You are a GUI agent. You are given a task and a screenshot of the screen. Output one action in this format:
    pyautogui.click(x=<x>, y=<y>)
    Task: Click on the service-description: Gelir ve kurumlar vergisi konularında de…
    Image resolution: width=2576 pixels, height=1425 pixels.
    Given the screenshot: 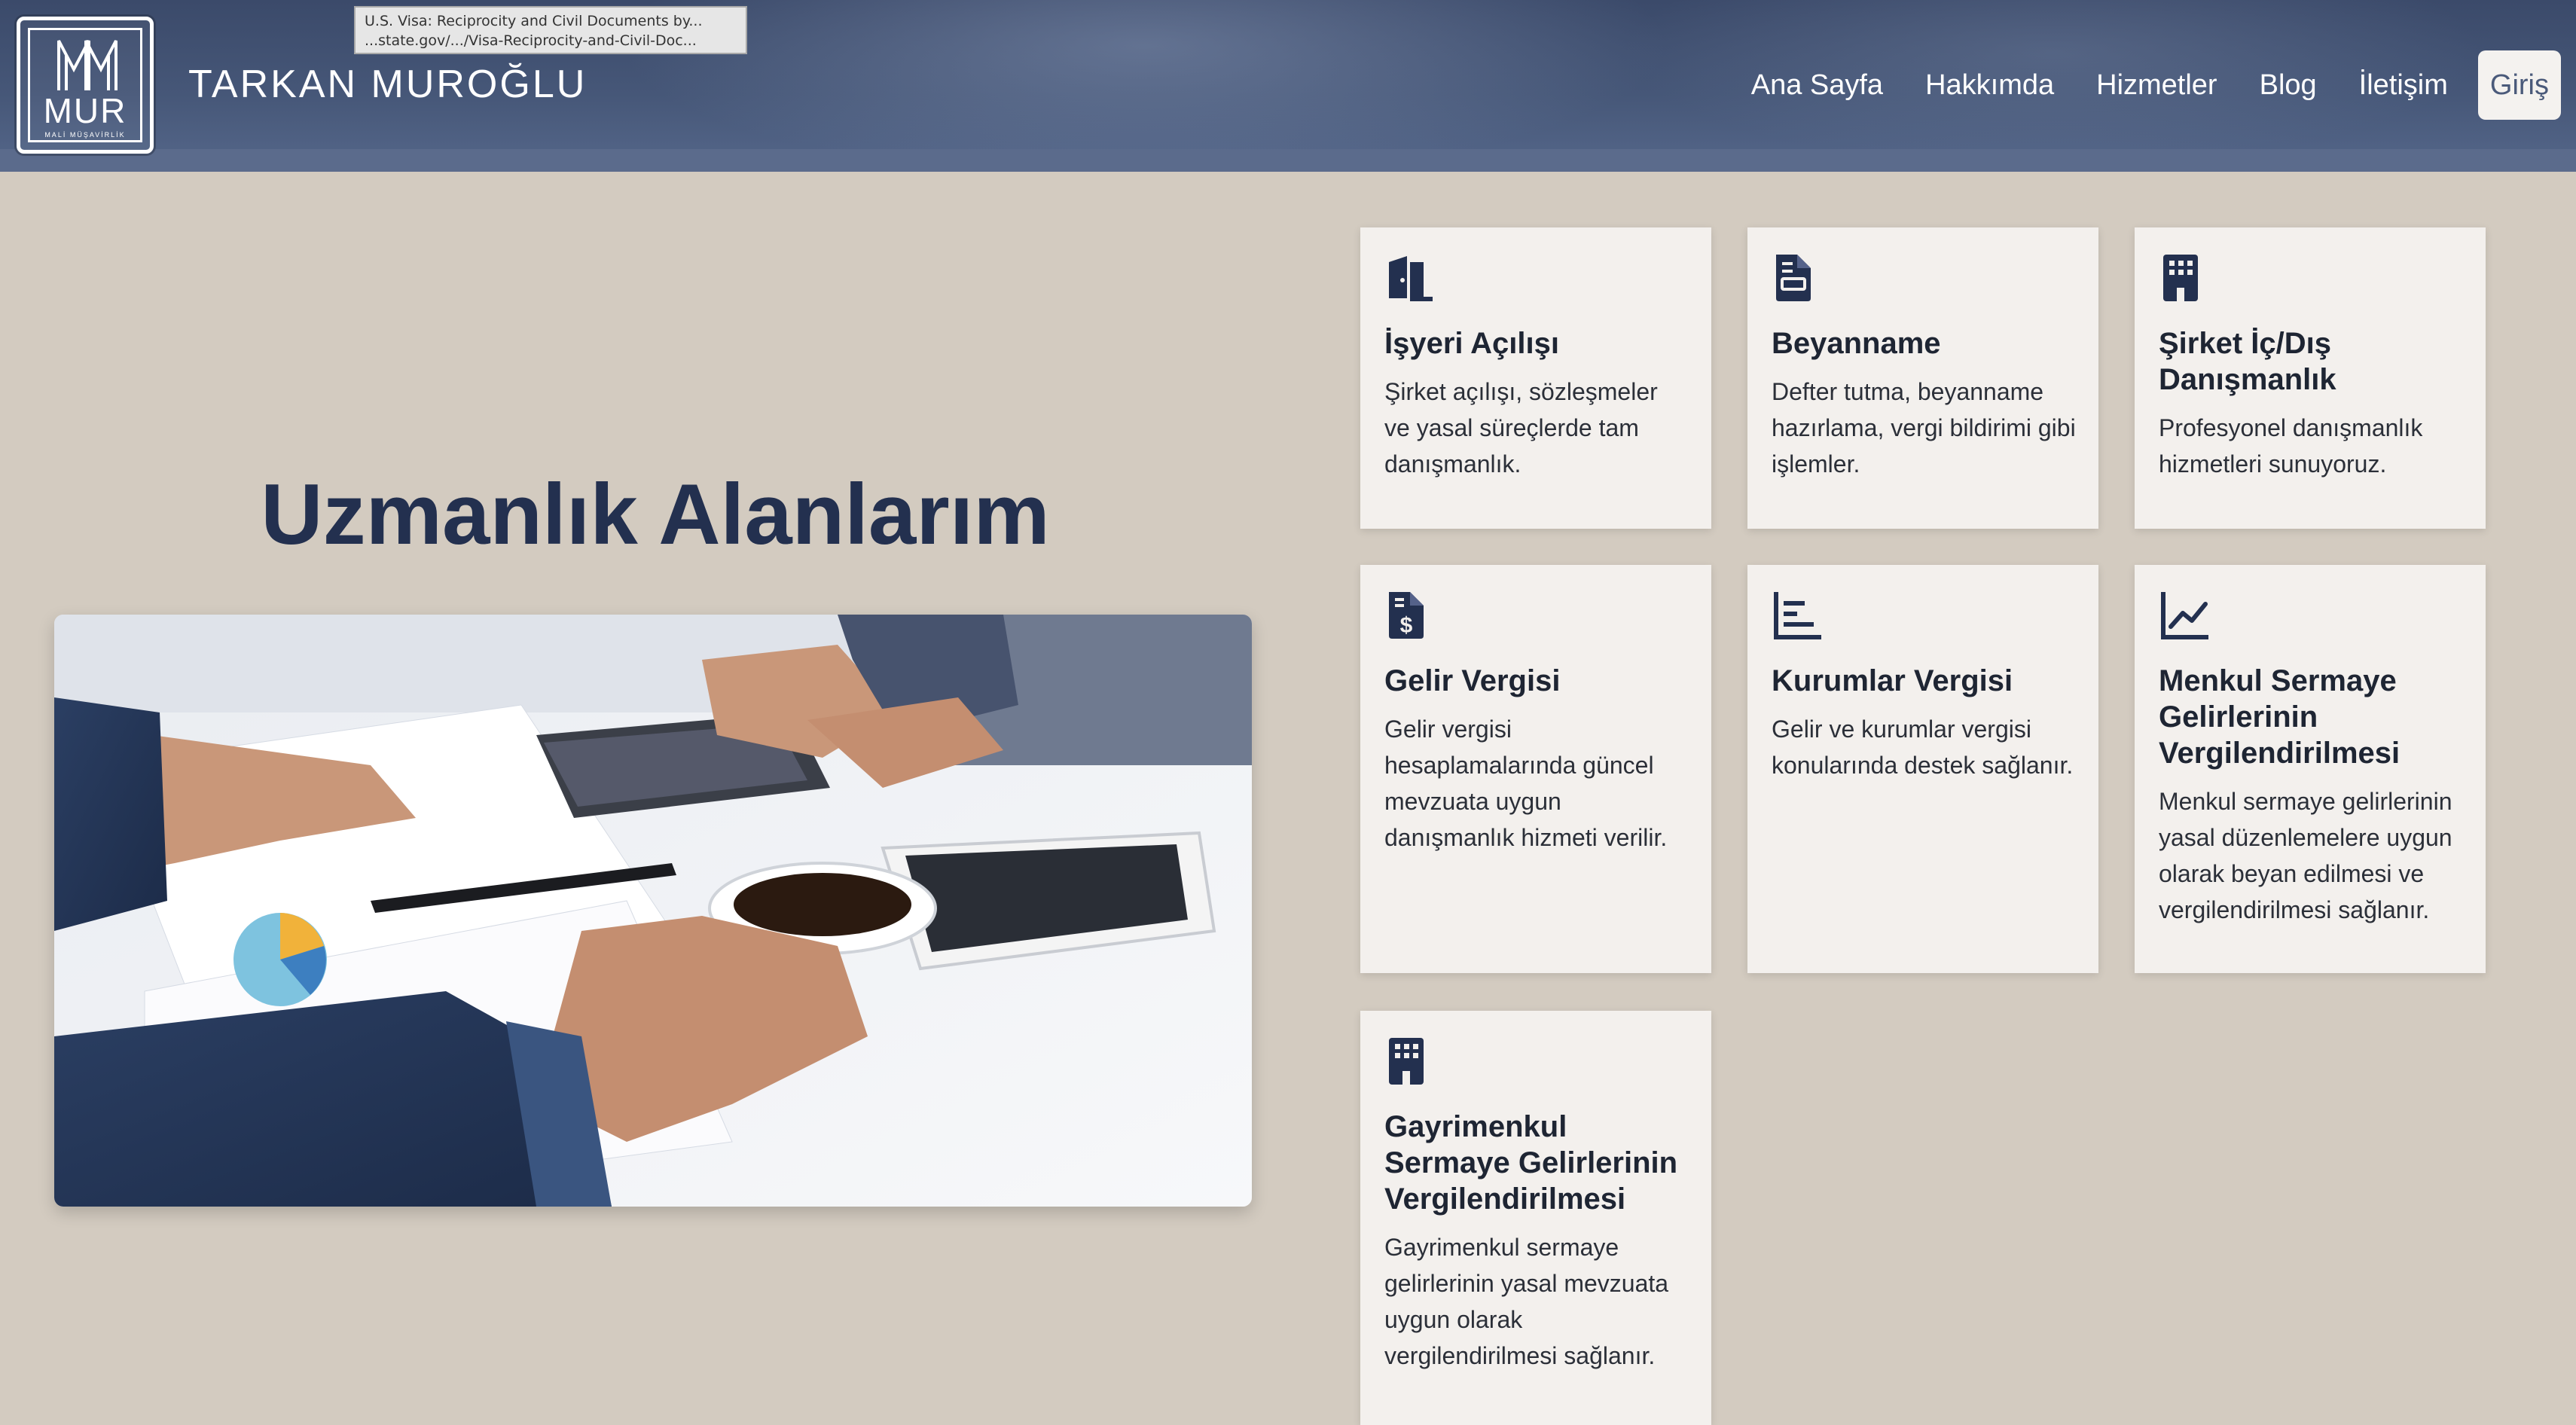 What is the action you would take?
    pyautogui.click(x=1923, y=747)
    